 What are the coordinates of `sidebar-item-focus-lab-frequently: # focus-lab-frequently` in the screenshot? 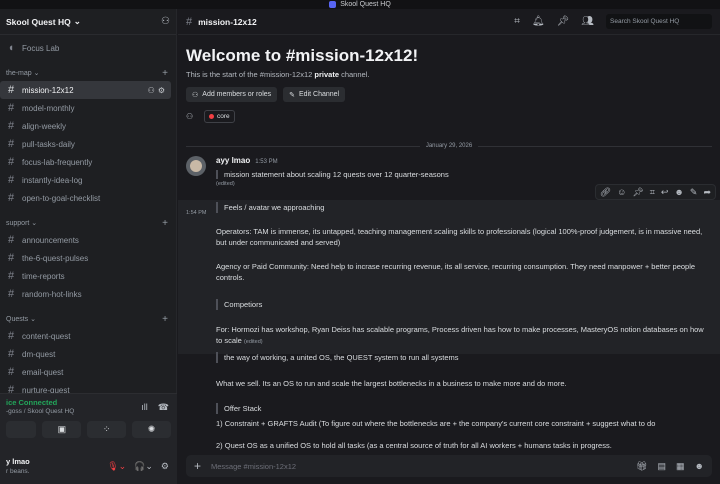 It's located at (85, 162).